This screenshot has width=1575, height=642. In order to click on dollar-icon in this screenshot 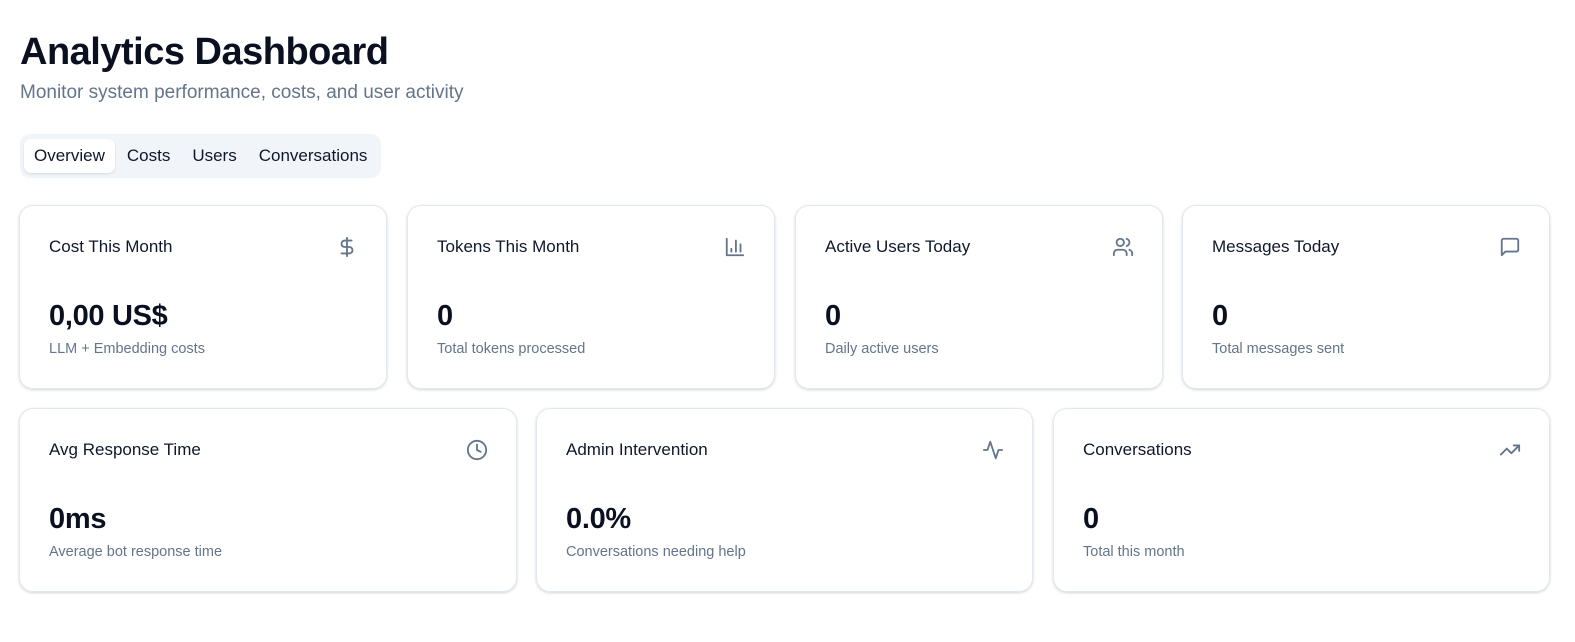, I will do `click(347, 247)`.